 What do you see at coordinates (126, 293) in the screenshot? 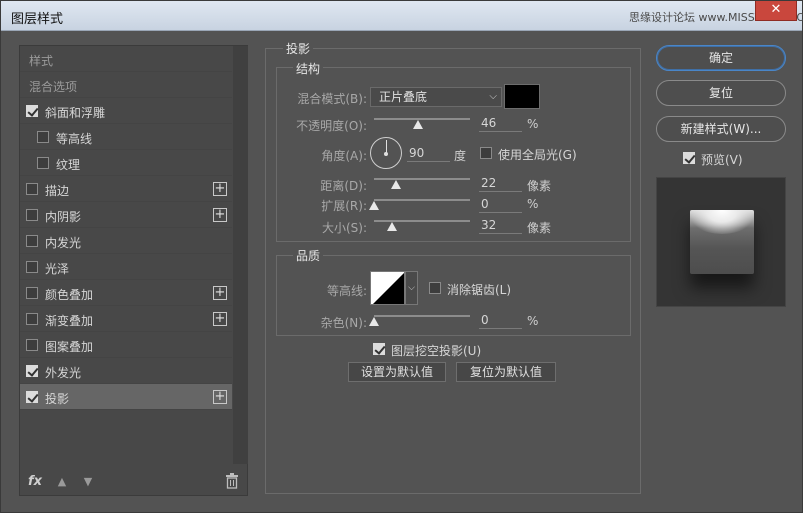
I see `style-list-item: 颜色叠加 +` at bounding box center [126, 293].